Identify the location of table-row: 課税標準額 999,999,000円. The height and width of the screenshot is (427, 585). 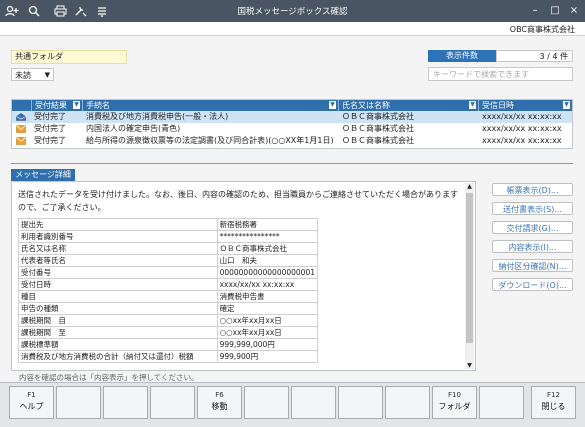
(168, 344).